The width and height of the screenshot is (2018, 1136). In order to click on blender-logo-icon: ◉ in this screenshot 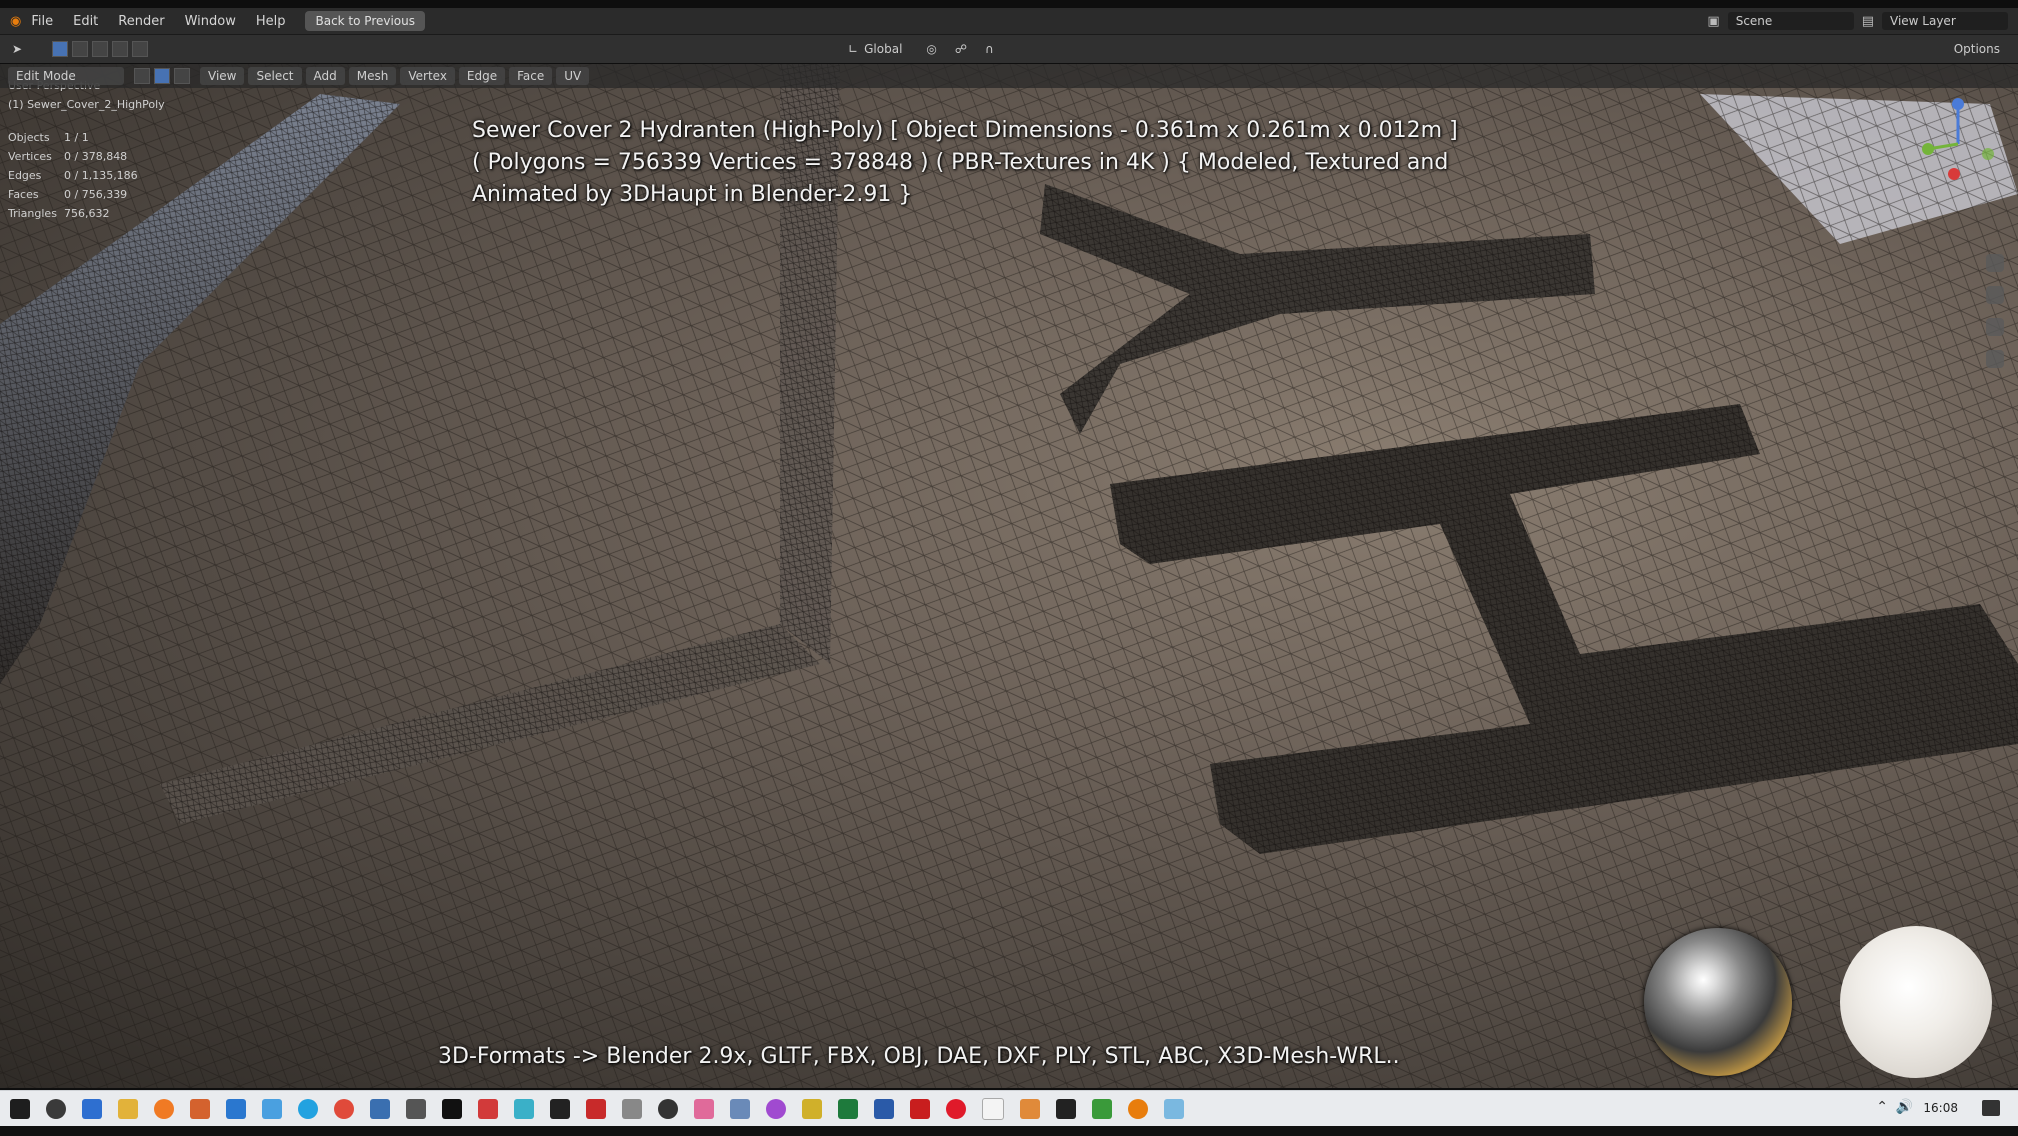, I will do `click(15, 21)`.